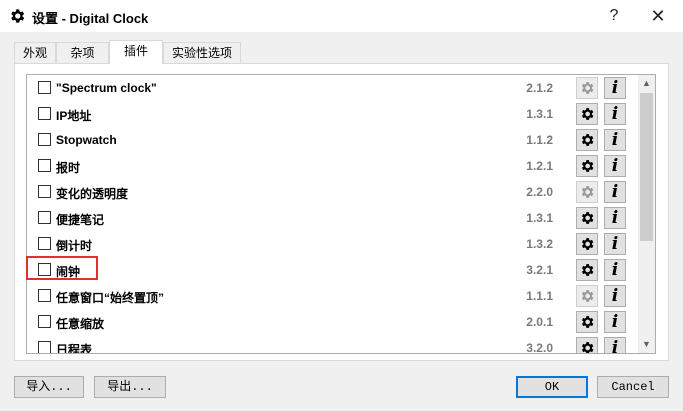 Image resolution: width=683 pixels, height=411 pixels. Describe the element at coordinates (539, 347) in the screenshot. I see `plugin-version: 3.2.0` at that location.